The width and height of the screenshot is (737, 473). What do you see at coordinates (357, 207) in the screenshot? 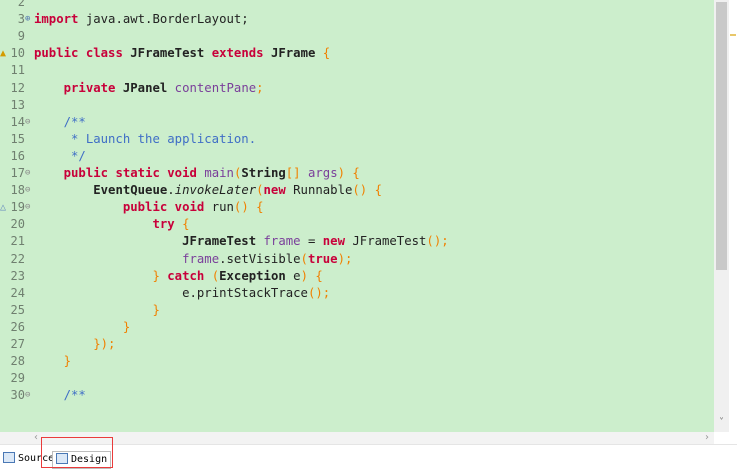
I see `code-line: △ 19 ⊖ public void run() {` at bounding box center [357, 207].